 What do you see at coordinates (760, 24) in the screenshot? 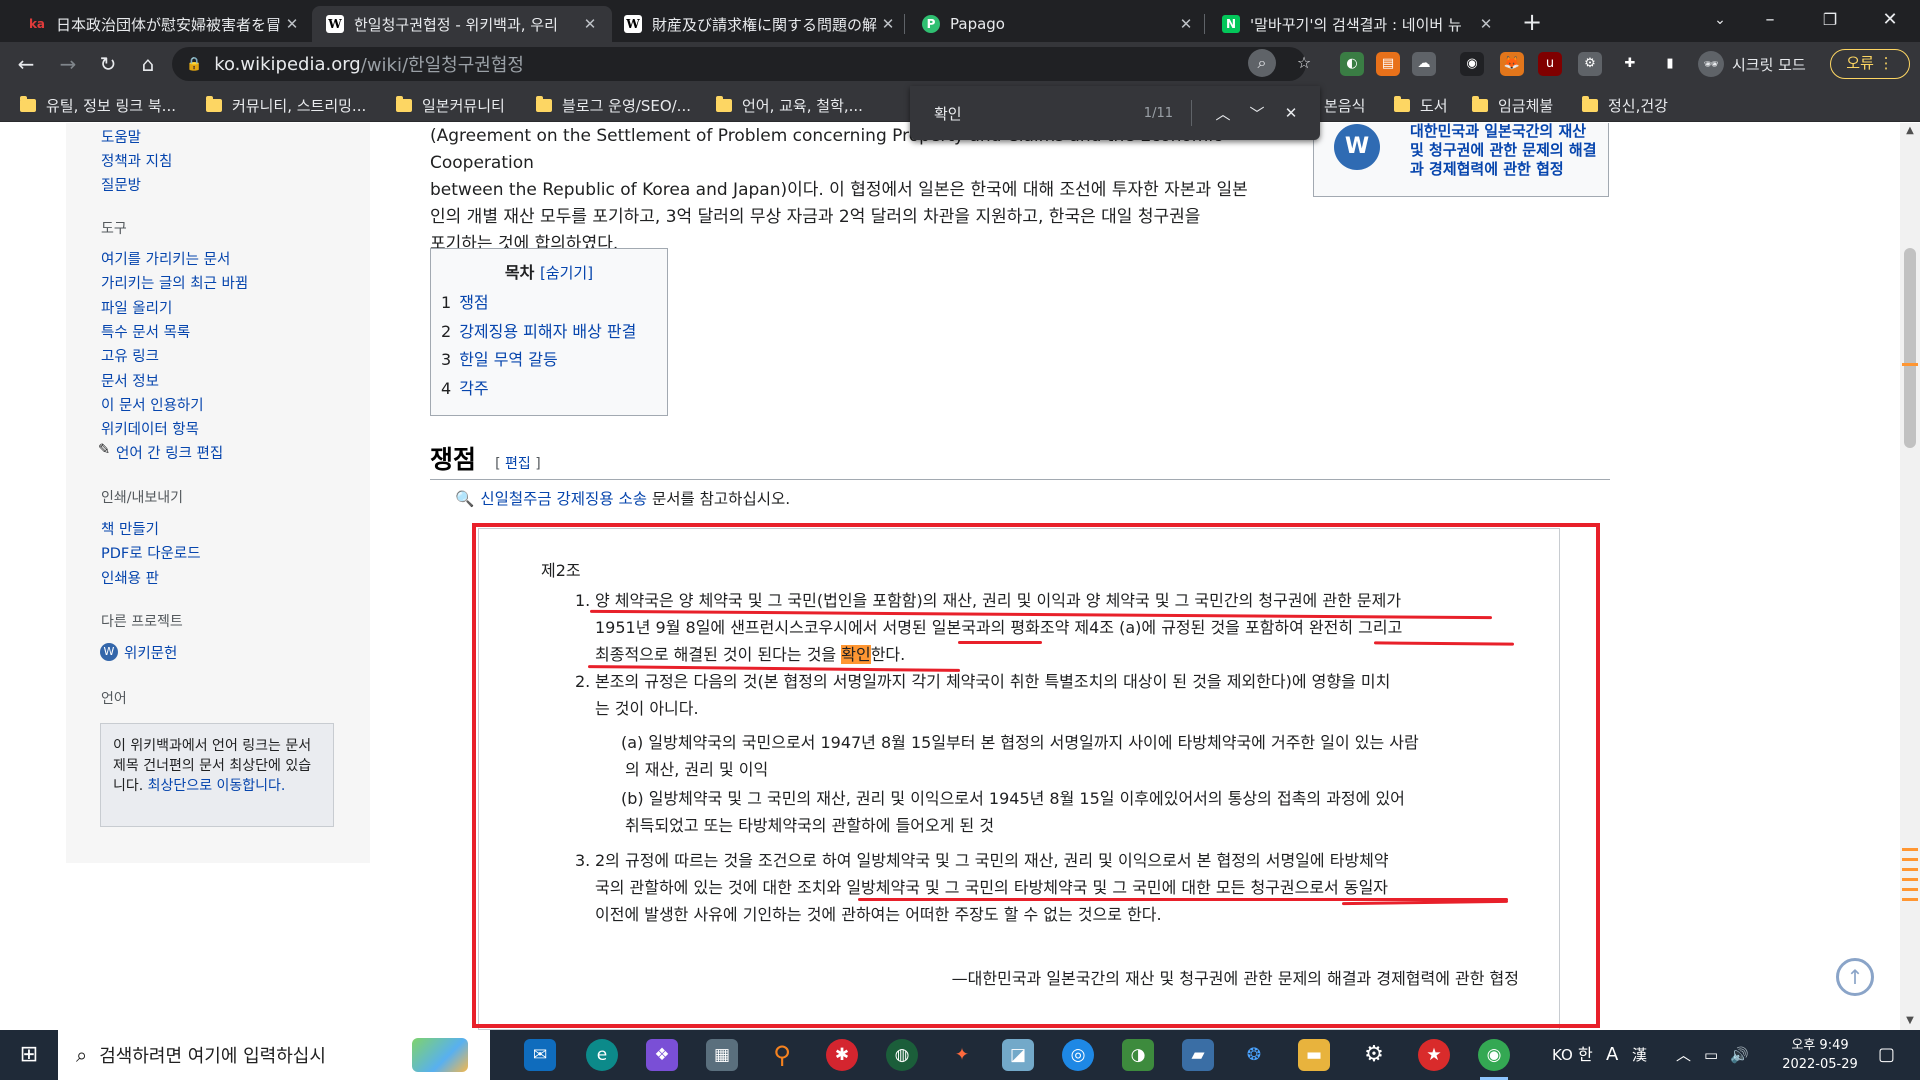
I see `tab-2: W 財産及び請求権に関する問題の解 ✕` at bounding box center [760, 24].